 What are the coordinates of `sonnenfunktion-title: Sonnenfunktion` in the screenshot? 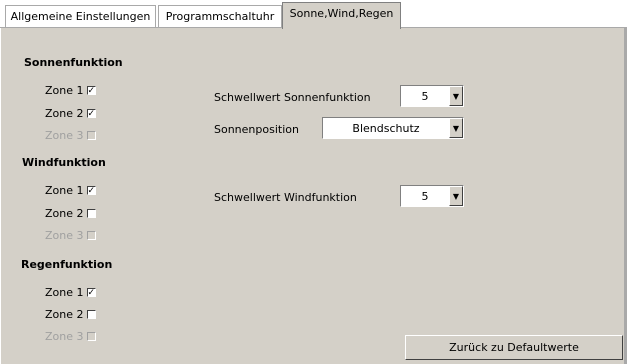 It's located at (73, 62).